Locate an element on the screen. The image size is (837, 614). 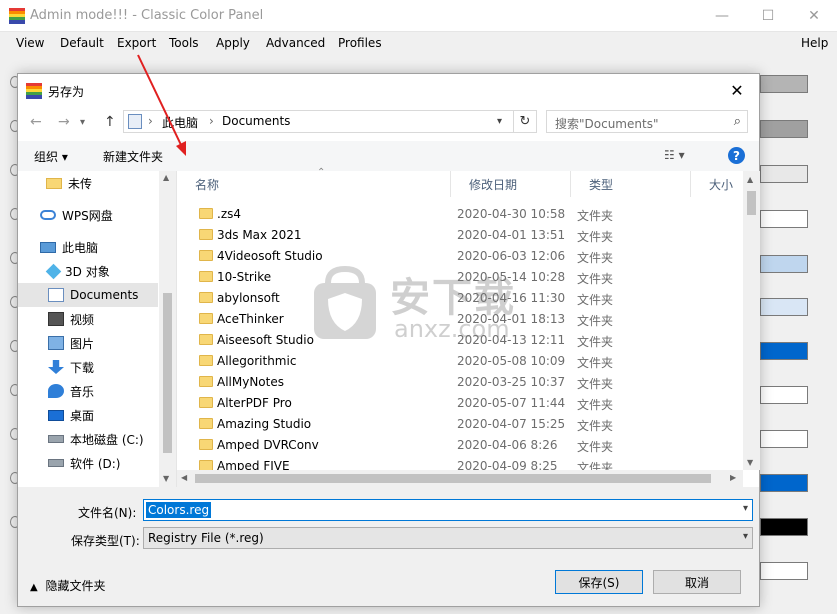
menu-view: View is located at coordinates (30, 43).